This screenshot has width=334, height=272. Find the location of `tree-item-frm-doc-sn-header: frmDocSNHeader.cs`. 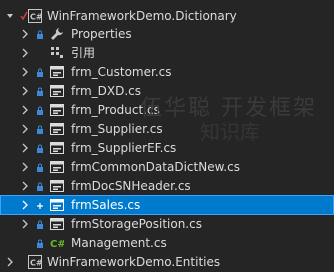

tree-item-frm-doc-sn-header: frmDocSNHeader.cs is located at coordinates (167, 186).